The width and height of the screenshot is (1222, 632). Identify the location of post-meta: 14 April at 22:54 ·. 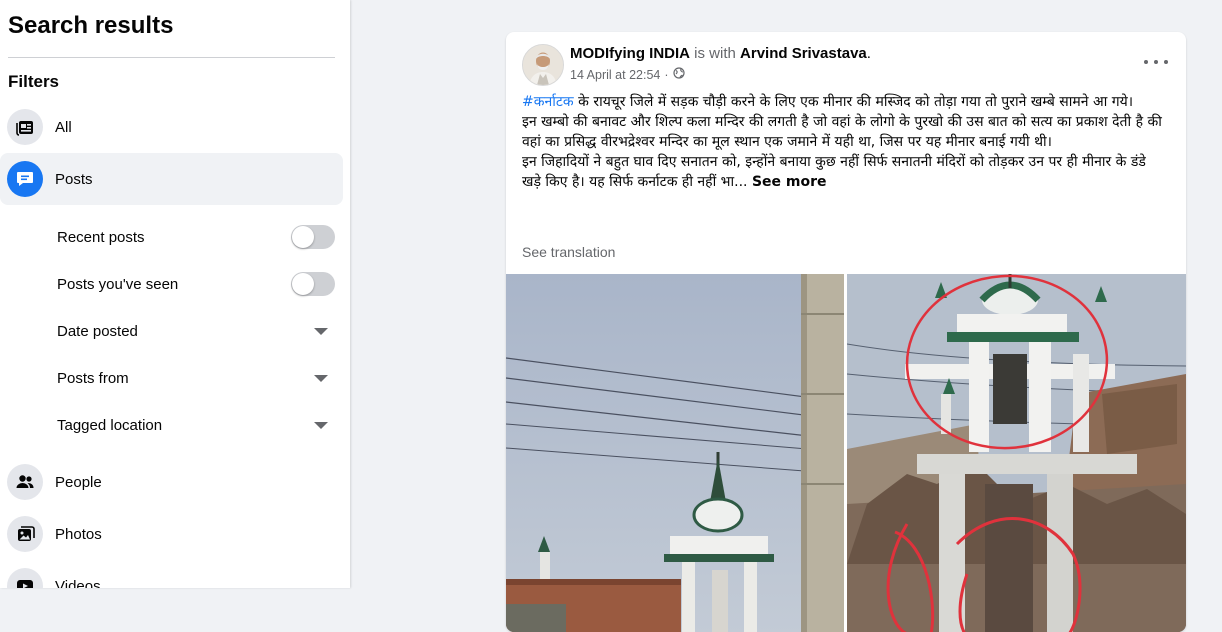
(627, 74).